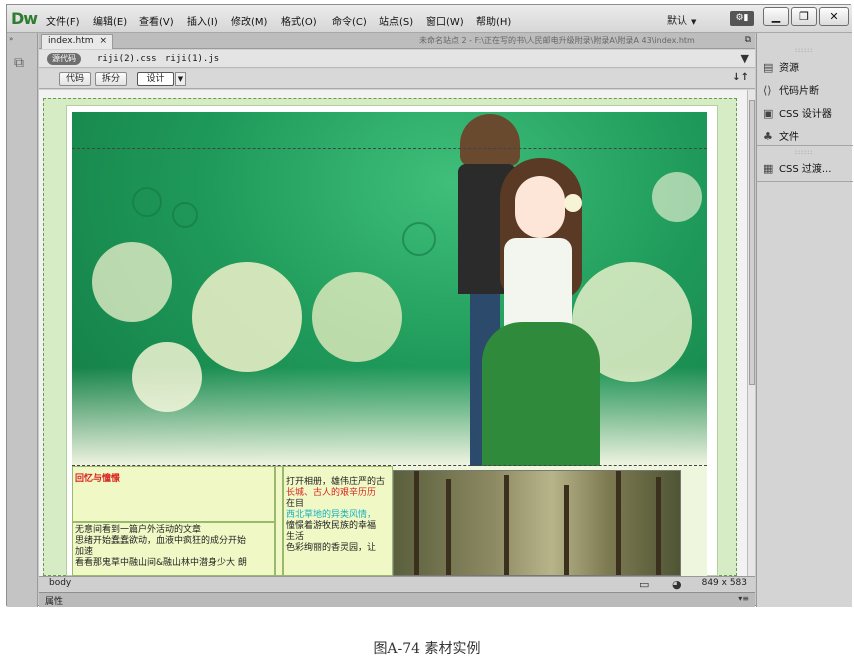 The height and width of the screenshot is (665, 854). What do you see at coordinates (299, 20) in the screenshot?
I see `menu-format: 格式(O)` at bounding box center [299, 20].